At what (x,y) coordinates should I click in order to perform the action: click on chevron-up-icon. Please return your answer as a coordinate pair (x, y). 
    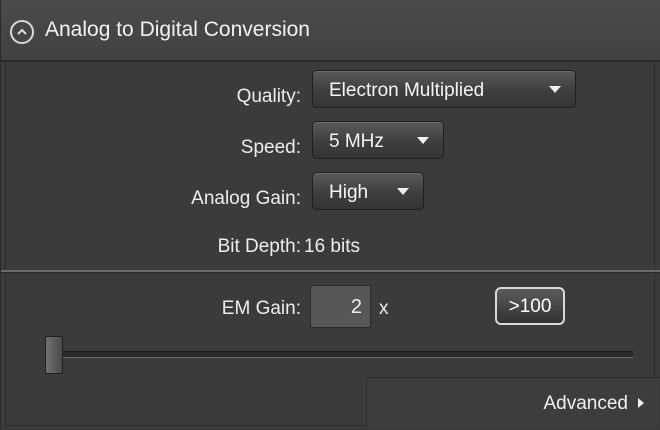
    Looking at the image, I should click on (22, 31).